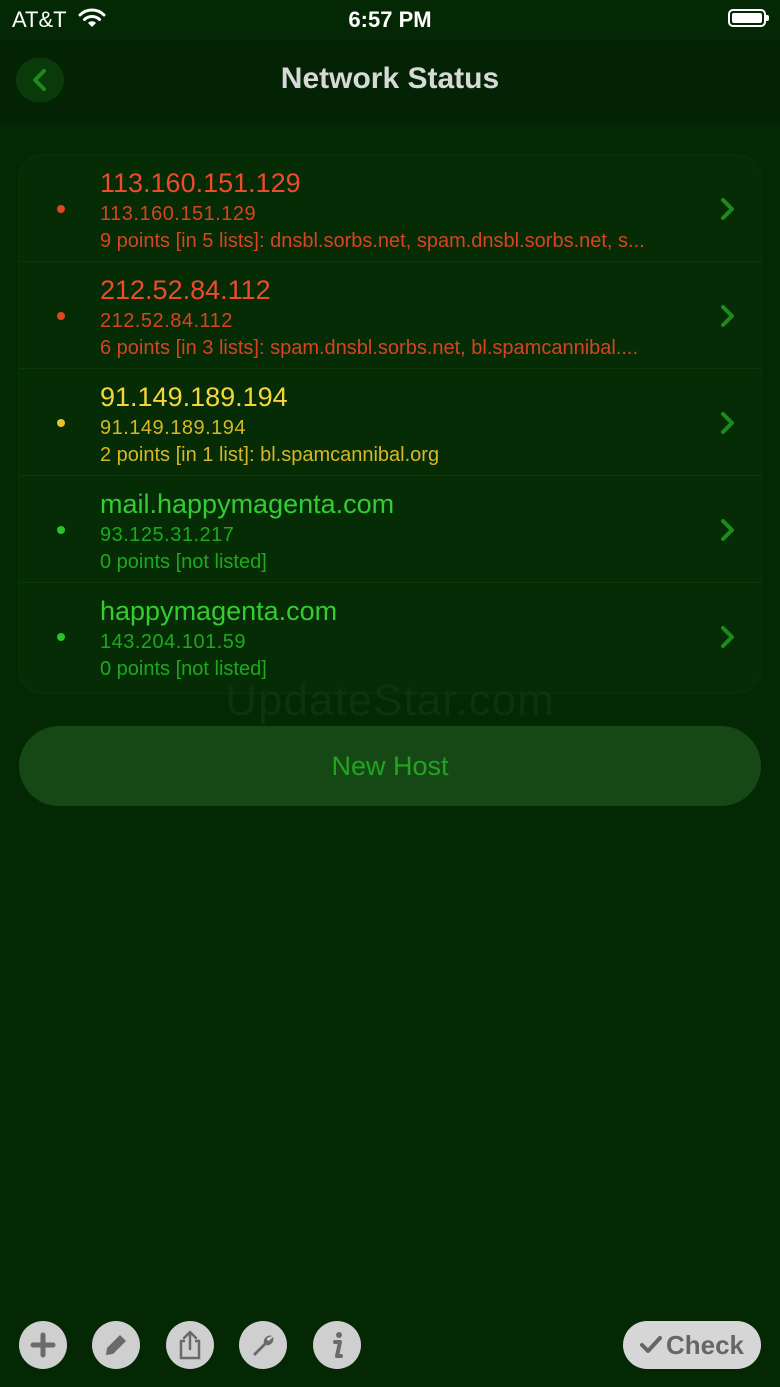 The width and height of the screenshot is (780, 1387). Describe the element at coordinates (200, 183) in the screenshot. I see `host-name: 113.160.151.129` at that location.